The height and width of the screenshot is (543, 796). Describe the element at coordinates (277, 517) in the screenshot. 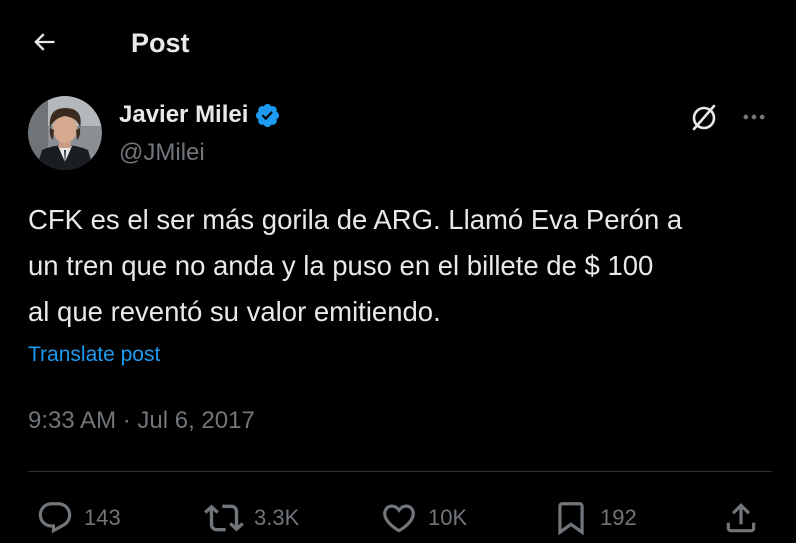

I see `repost-count: 3.3K` at that location.